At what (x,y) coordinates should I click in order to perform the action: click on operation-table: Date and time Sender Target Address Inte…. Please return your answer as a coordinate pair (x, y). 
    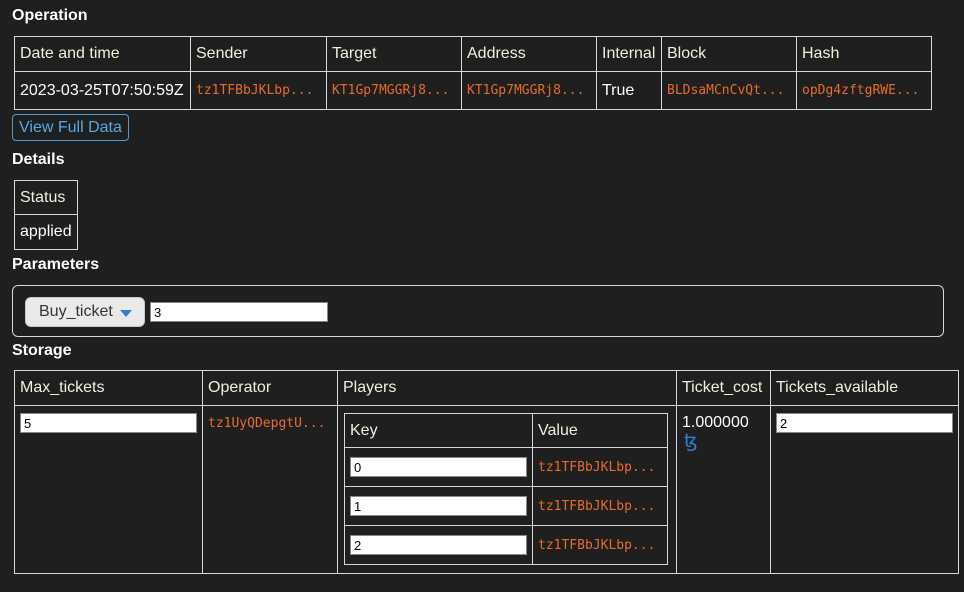
    Looking at the image, I should click on (473, 73).